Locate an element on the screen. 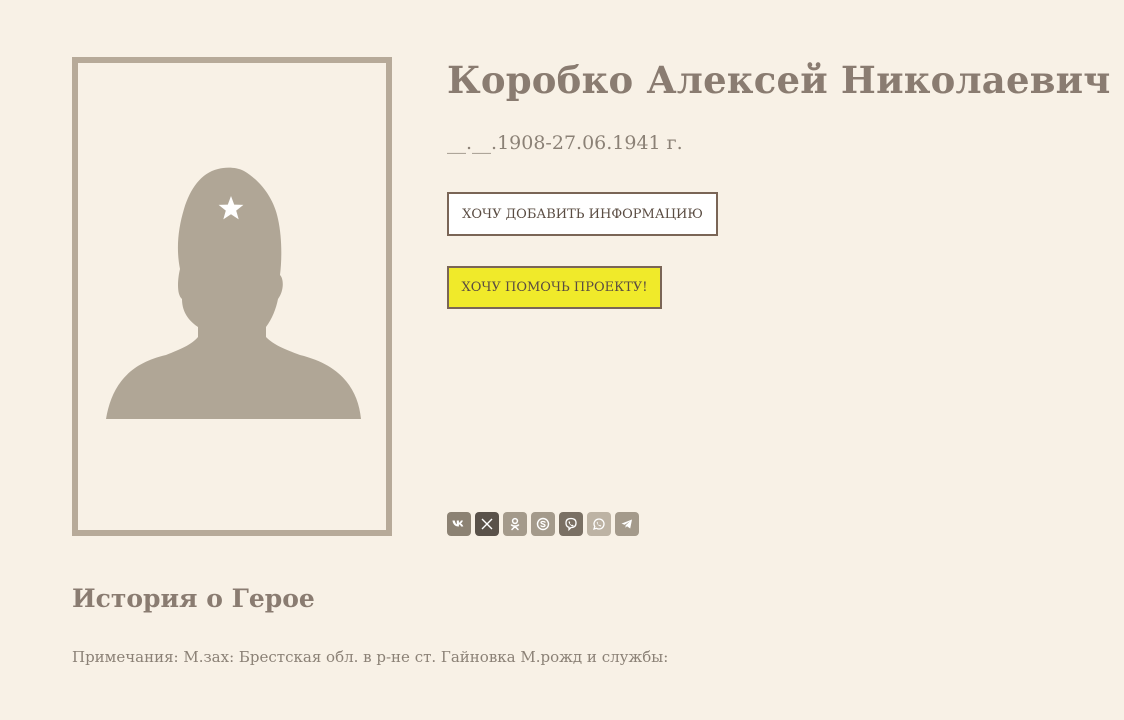  soldier-silhouette-icon is located at coordinates (233, 293).